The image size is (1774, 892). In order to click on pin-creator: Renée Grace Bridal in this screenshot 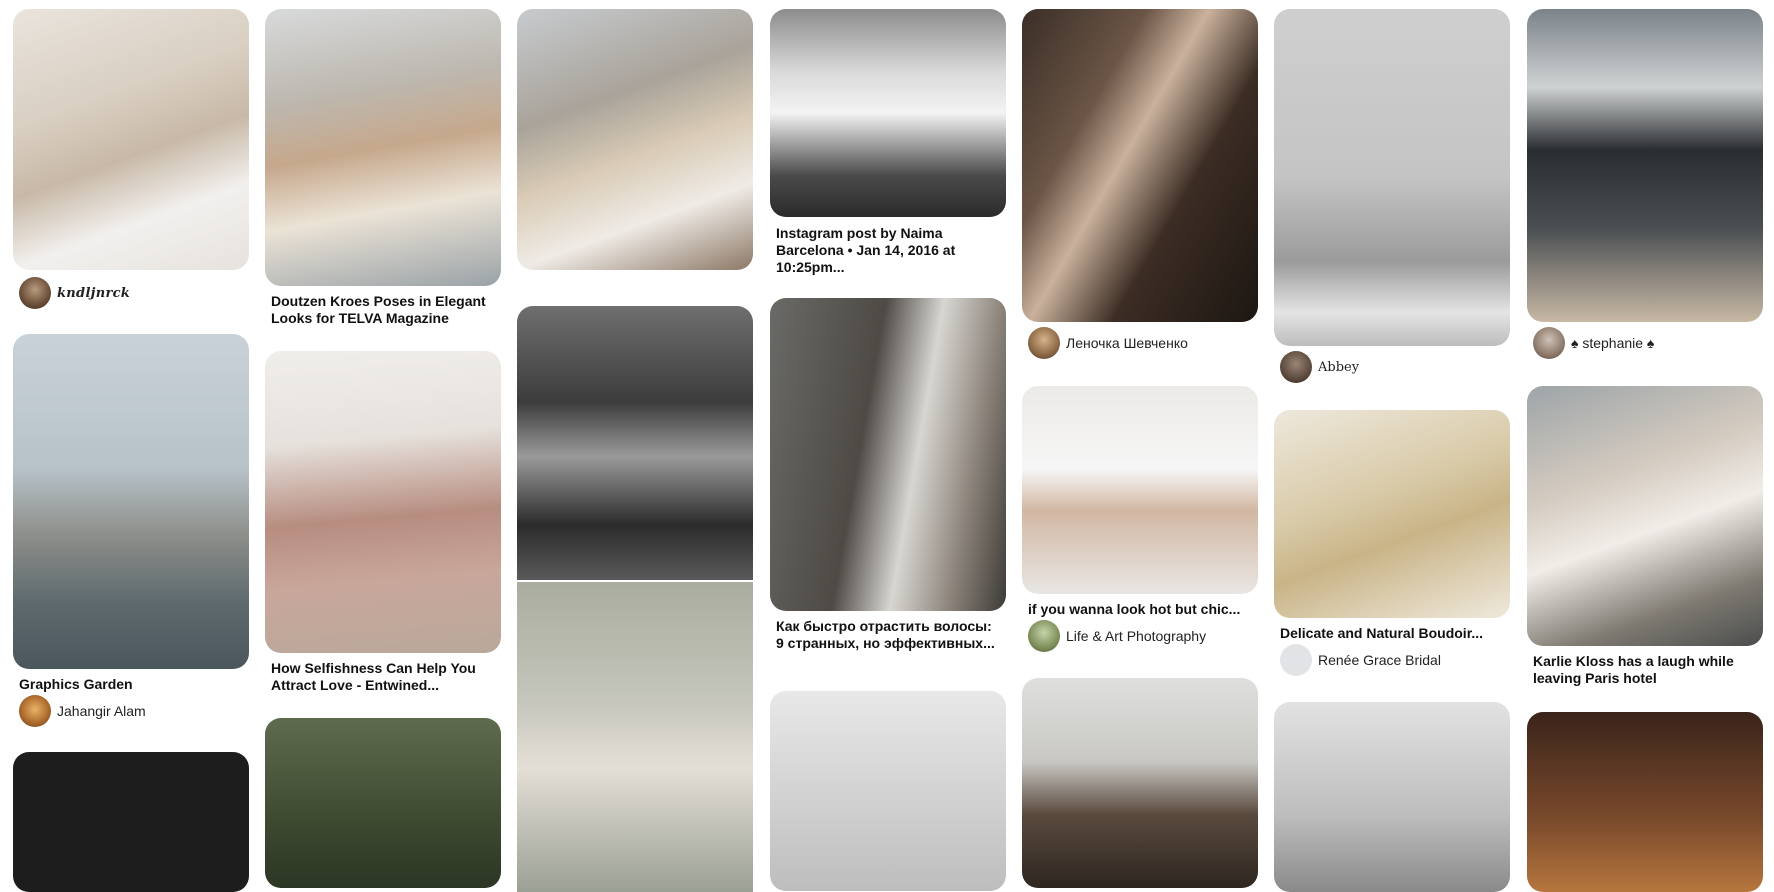, I will do `click(1360, 660)`.